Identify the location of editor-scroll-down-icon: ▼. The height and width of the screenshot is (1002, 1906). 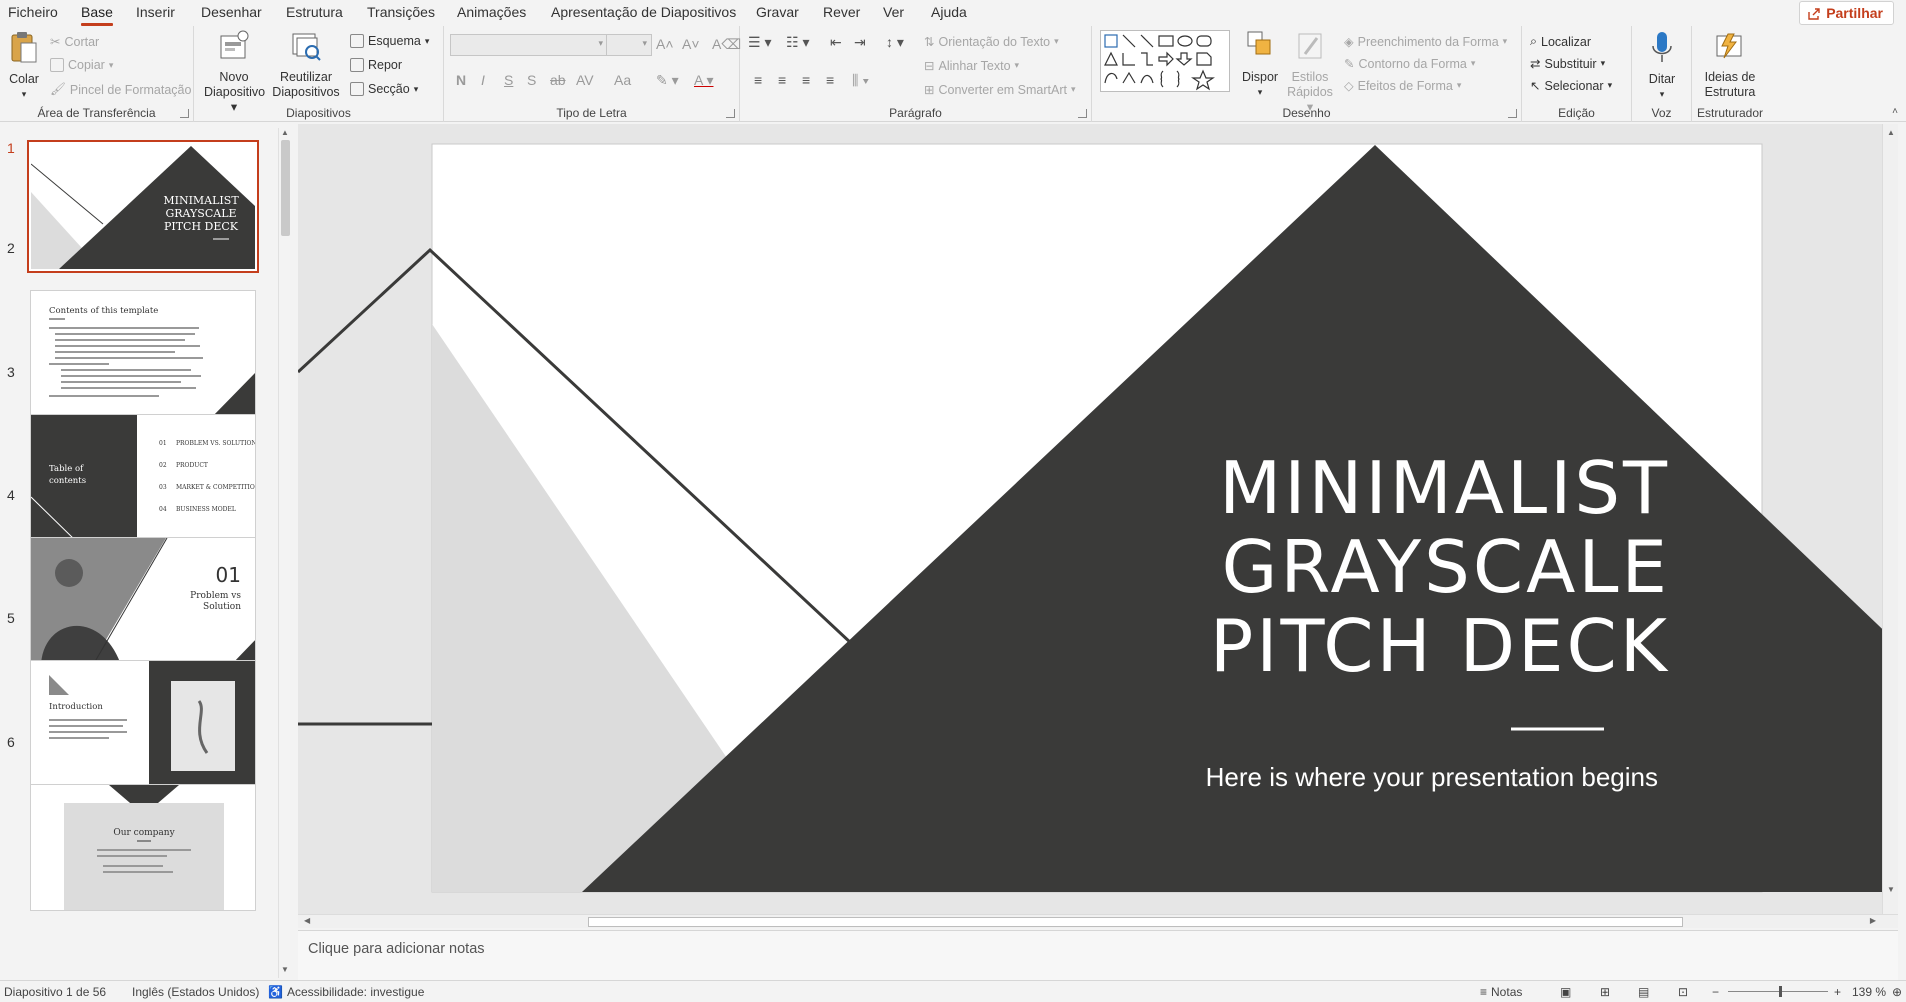
(1891, 889).